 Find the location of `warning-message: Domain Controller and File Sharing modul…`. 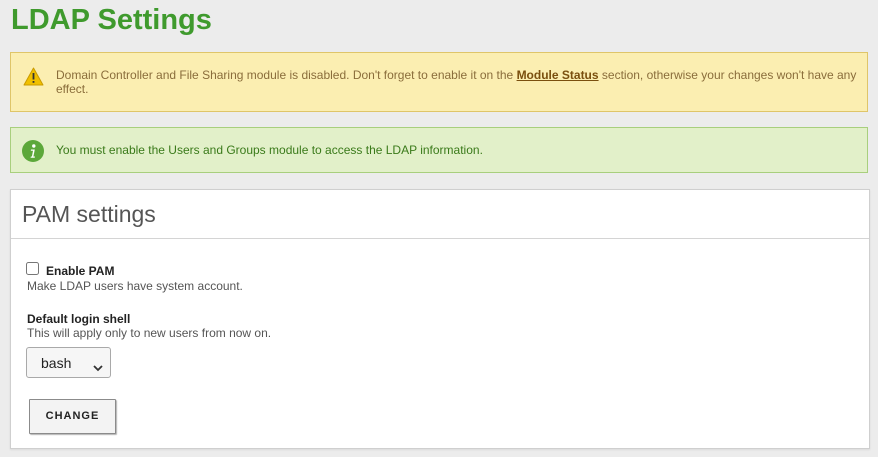

warning-message: Domain Controller and File Sharing modul… is located at coordinates (456, 82).